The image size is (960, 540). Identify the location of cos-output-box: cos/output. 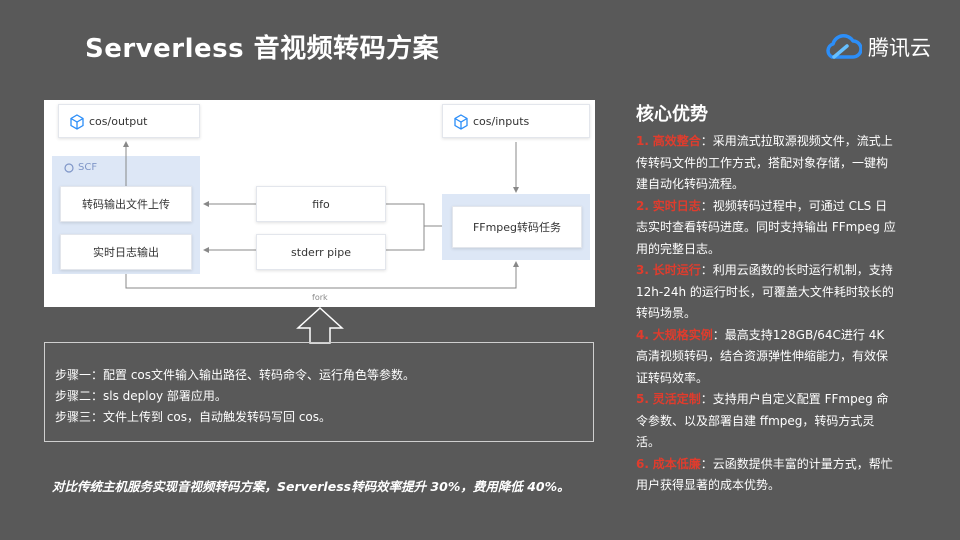
(129, 121).